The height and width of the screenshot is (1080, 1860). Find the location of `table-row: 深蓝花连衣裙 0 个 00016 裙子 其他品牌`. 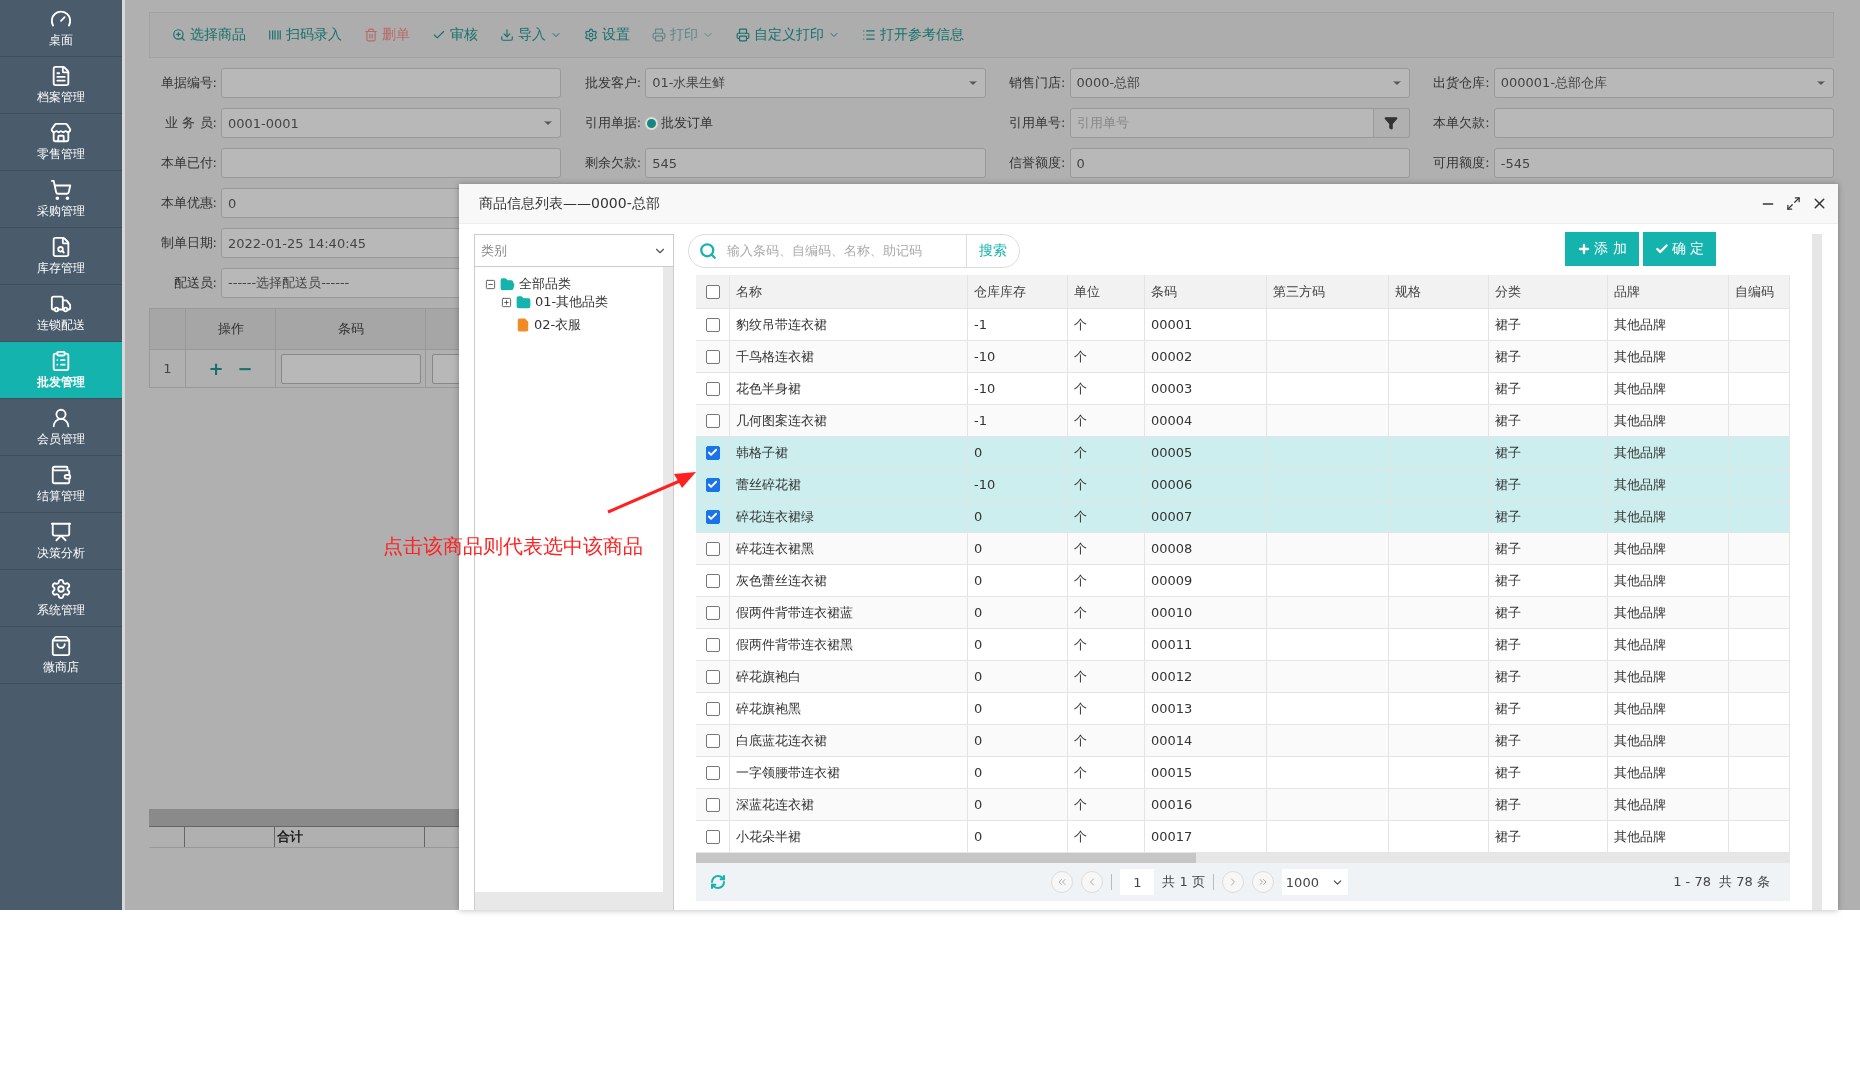

table-row: 深蓝花连衣裙 0 个 00016 裙子 其他品牌 is located at coordinates (1243, 805).